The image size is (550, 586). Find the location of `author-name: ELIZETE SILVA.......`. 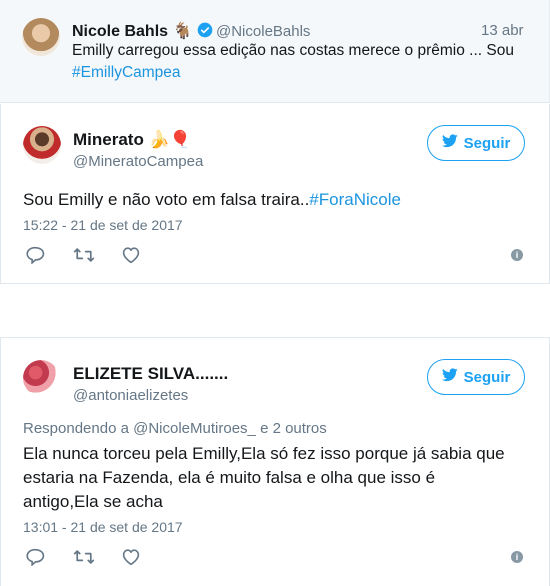

author-name: ELIZETE SILVA....... is located at coordinates (150, 374).